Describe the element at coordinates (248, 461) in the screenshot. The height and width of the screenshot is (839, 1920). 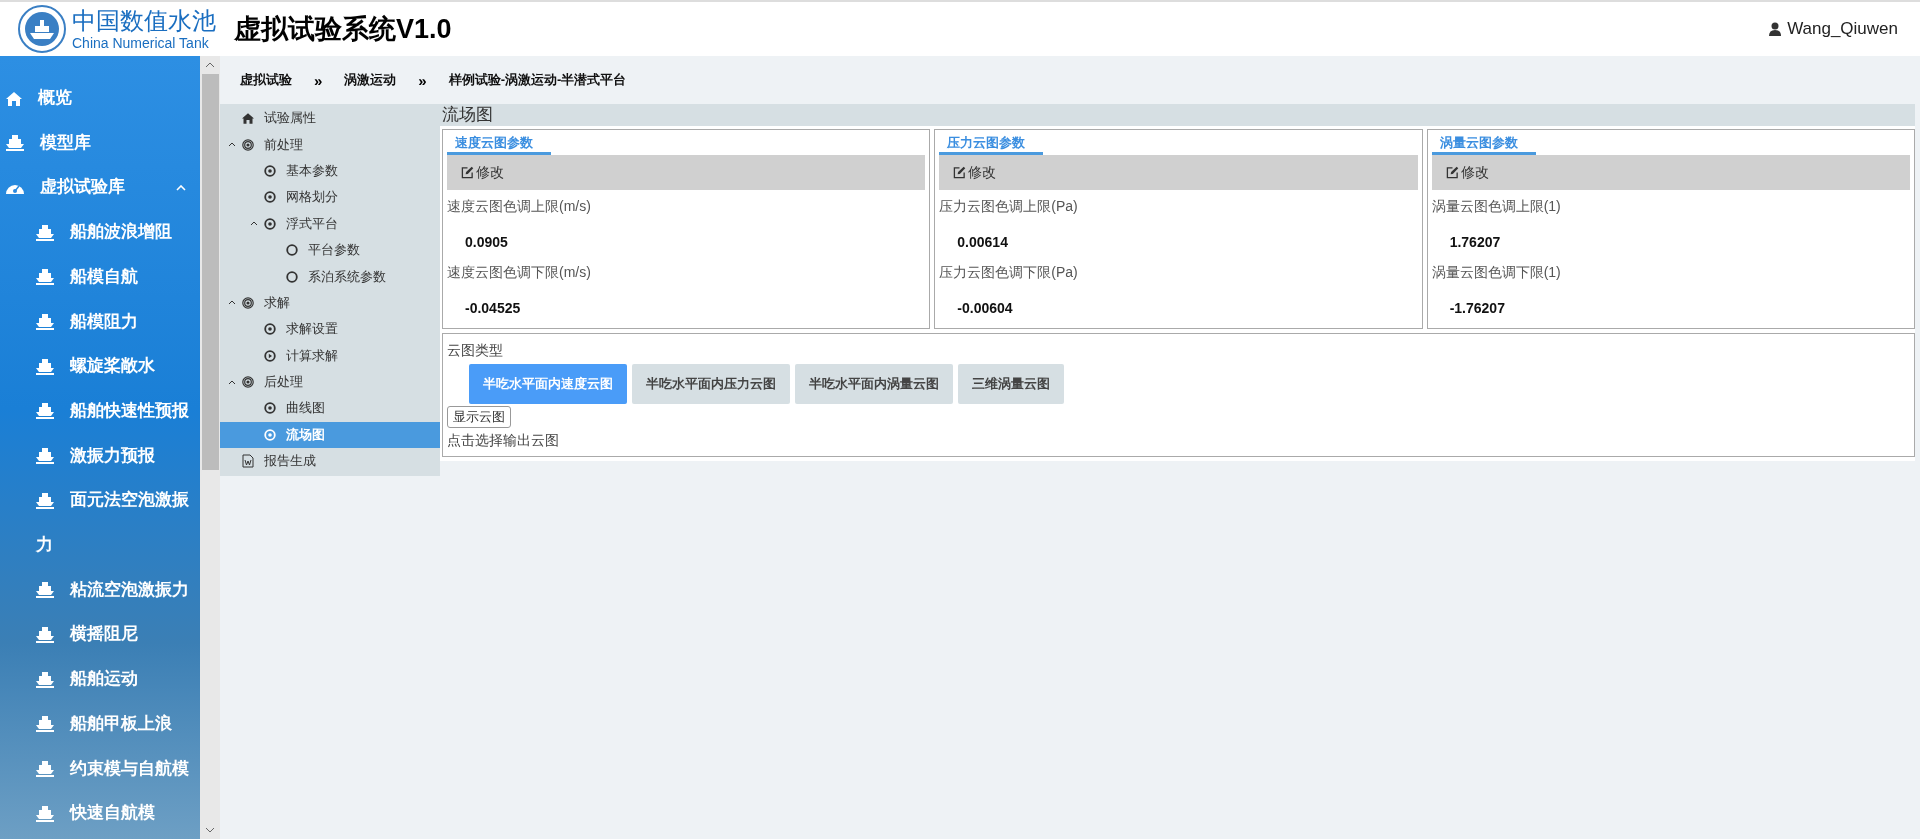
I see `document-icon` at that location.